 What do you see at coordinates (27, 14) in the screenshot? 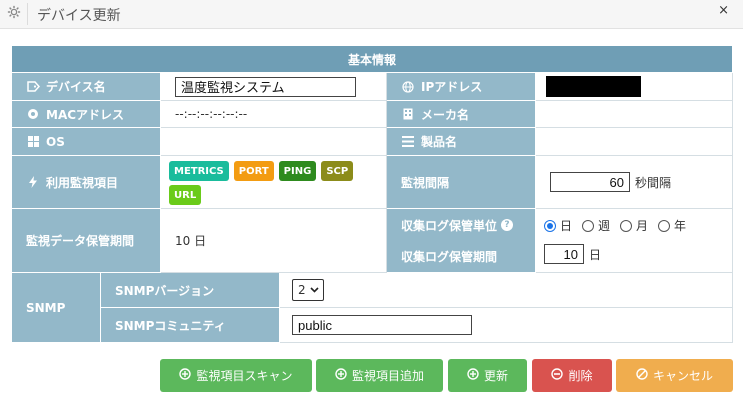
I see `title-separator` at bounding box center [27, 14].